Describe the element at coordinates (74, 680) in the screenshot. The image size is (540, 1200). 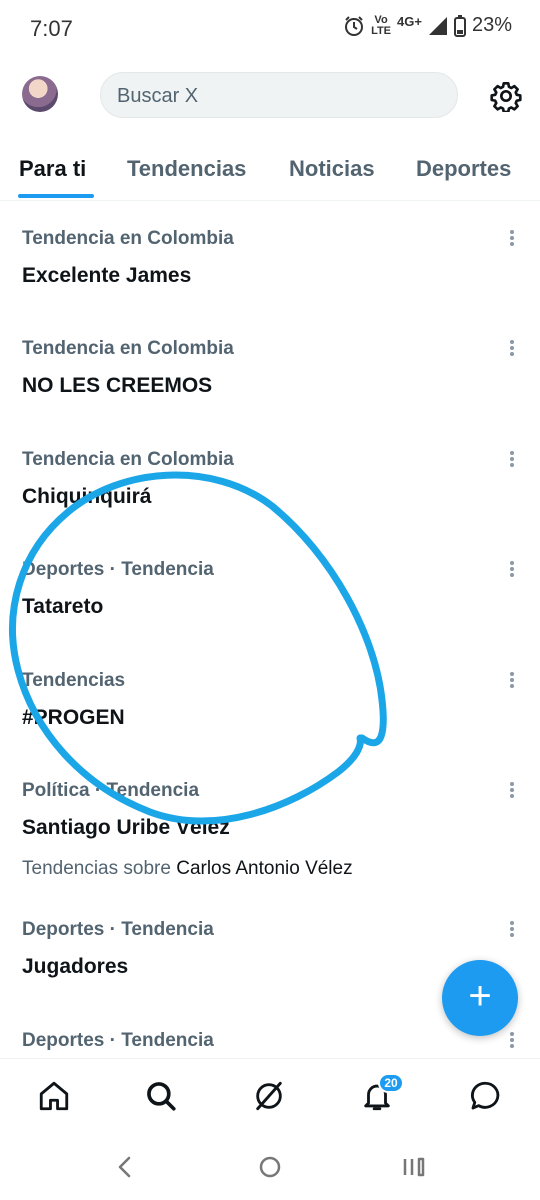
I see `trend-context: Tendencias` at that location.